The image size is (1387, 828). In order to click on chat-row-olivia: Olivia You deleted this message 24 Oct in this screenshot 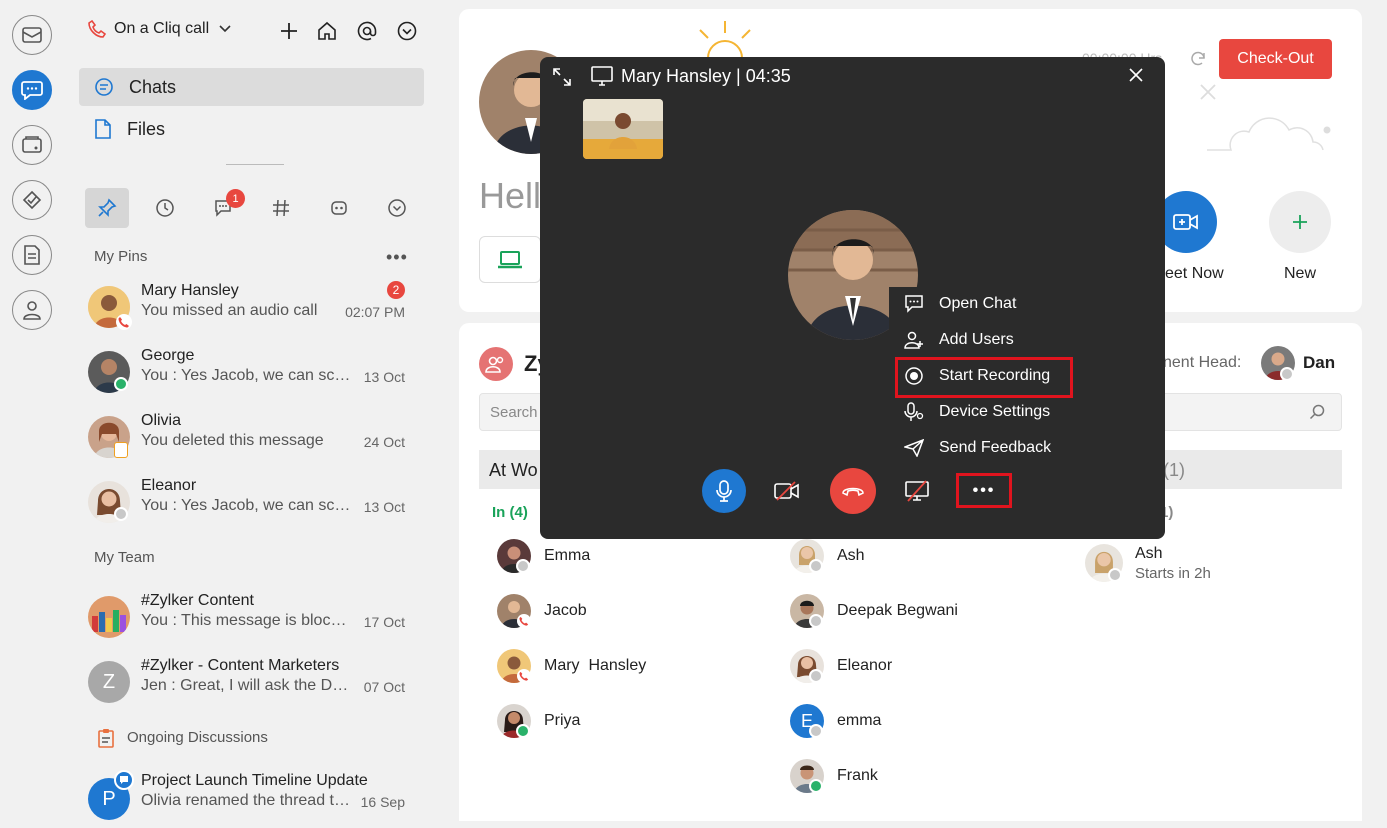, I will do `click(253, 439)`.